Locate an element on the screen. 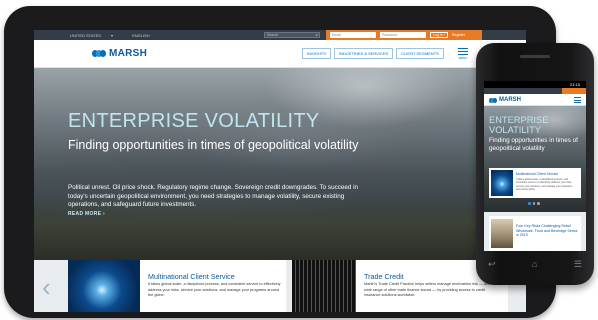 This screenshot has height=320, width=598. menu-icon: ☰ is located at coordinates (578, 264).